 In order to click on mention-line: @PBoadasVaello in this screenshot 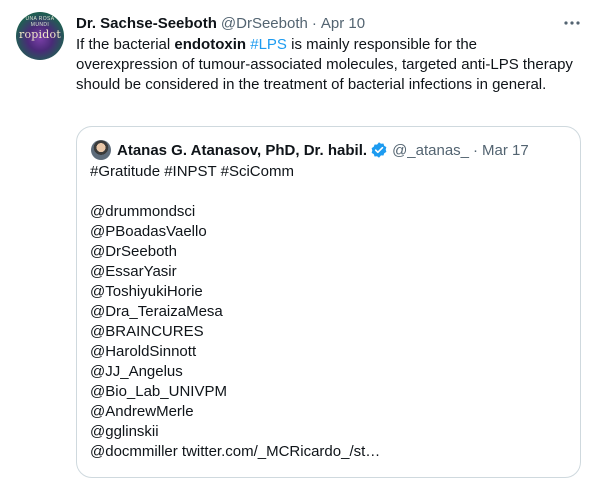, I will do `click(330, 232)`.